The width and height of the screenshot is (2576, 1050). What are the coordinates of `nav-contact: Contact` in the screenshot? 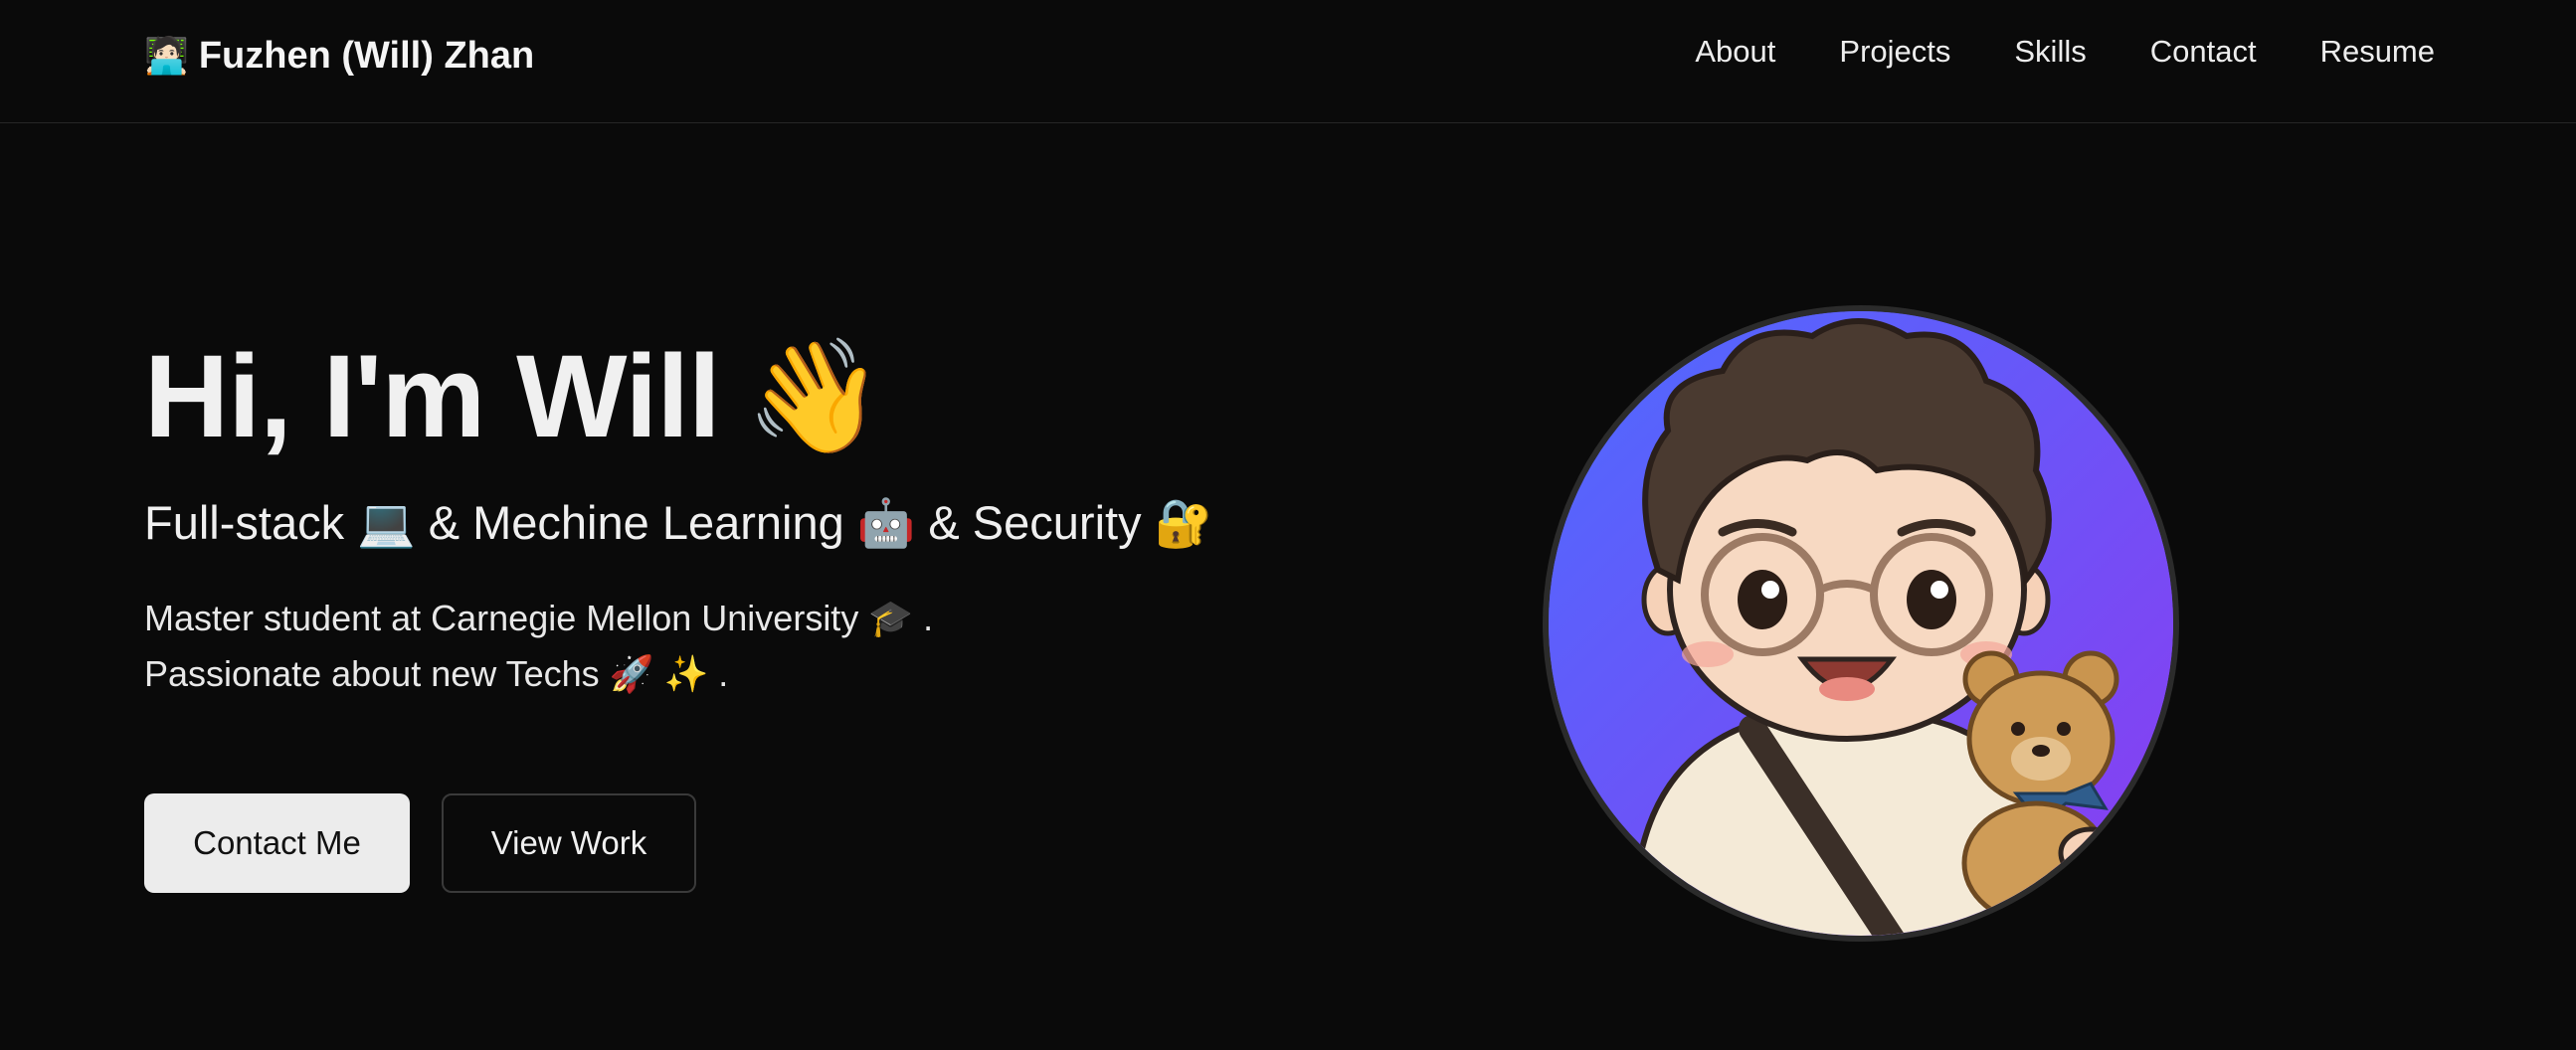 It's located at (2203, 52).